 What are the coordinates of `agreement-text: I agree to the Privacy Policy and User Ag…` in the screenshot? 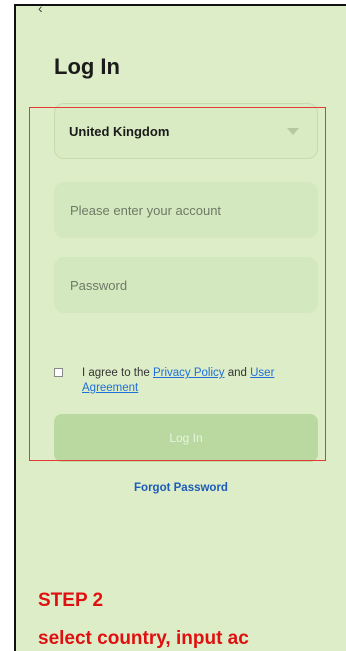 It's located at (203, 381).